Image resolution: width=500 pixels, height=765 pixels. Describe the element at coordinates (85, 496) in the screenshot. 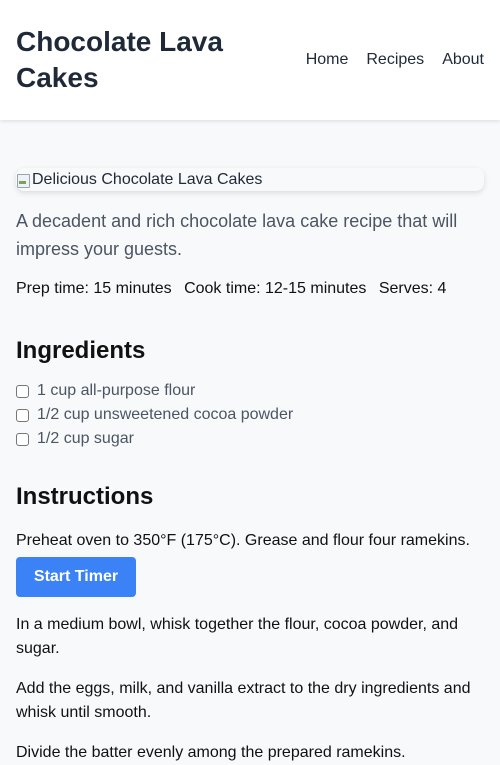

I see `instructions-heading: Instructions` at that location.